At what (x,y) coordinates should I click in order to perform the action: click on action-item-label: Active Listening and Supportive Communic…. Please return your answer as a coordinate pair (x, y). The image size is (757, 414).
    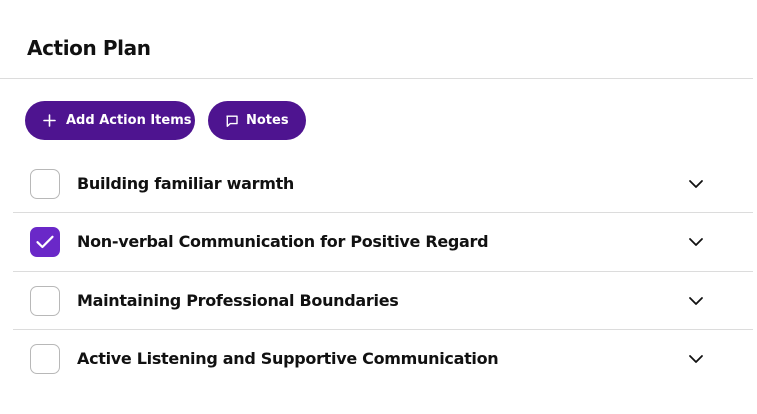
    Looking at the image, I should click on (288, 358).